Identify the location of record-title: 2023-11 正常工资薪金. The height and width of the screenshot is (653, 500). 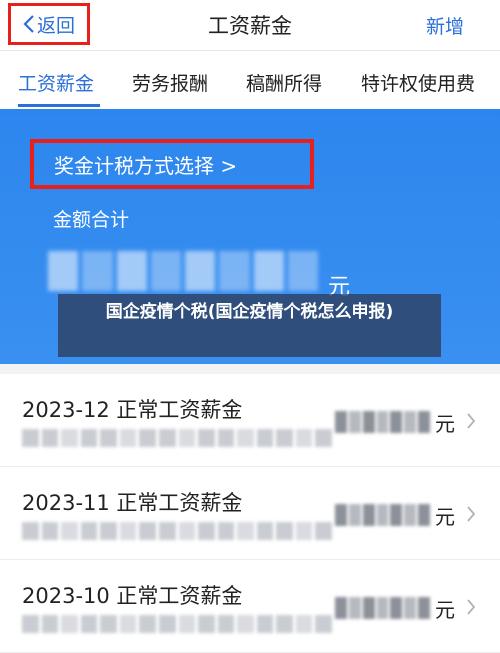
(132, 503).